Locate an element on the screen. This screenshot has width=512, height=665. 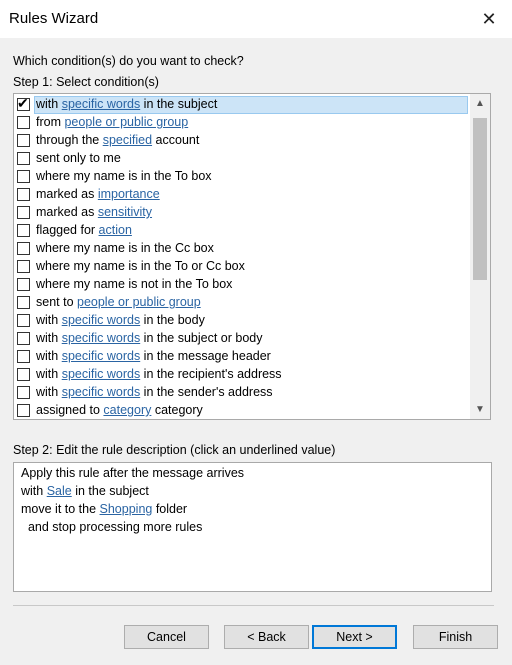
close-icon: ✕ is located at coordinates (489, 19).